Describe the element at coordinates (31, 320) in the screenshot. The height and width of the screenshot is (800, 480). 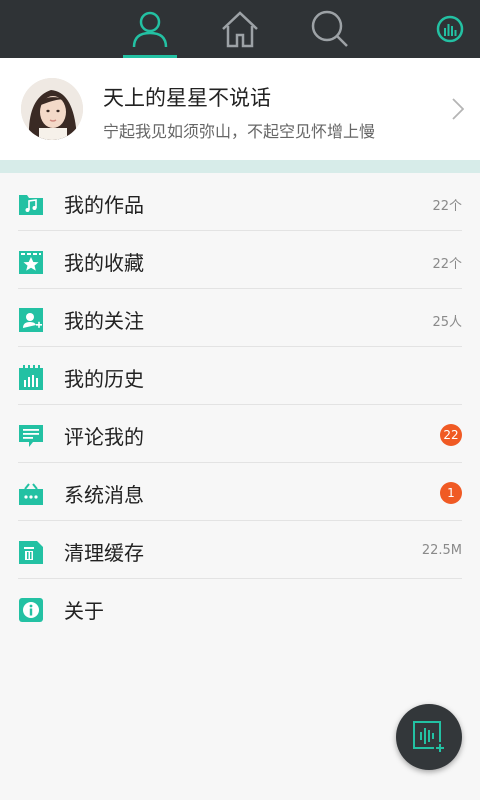
I see `follow-icon` at that location.